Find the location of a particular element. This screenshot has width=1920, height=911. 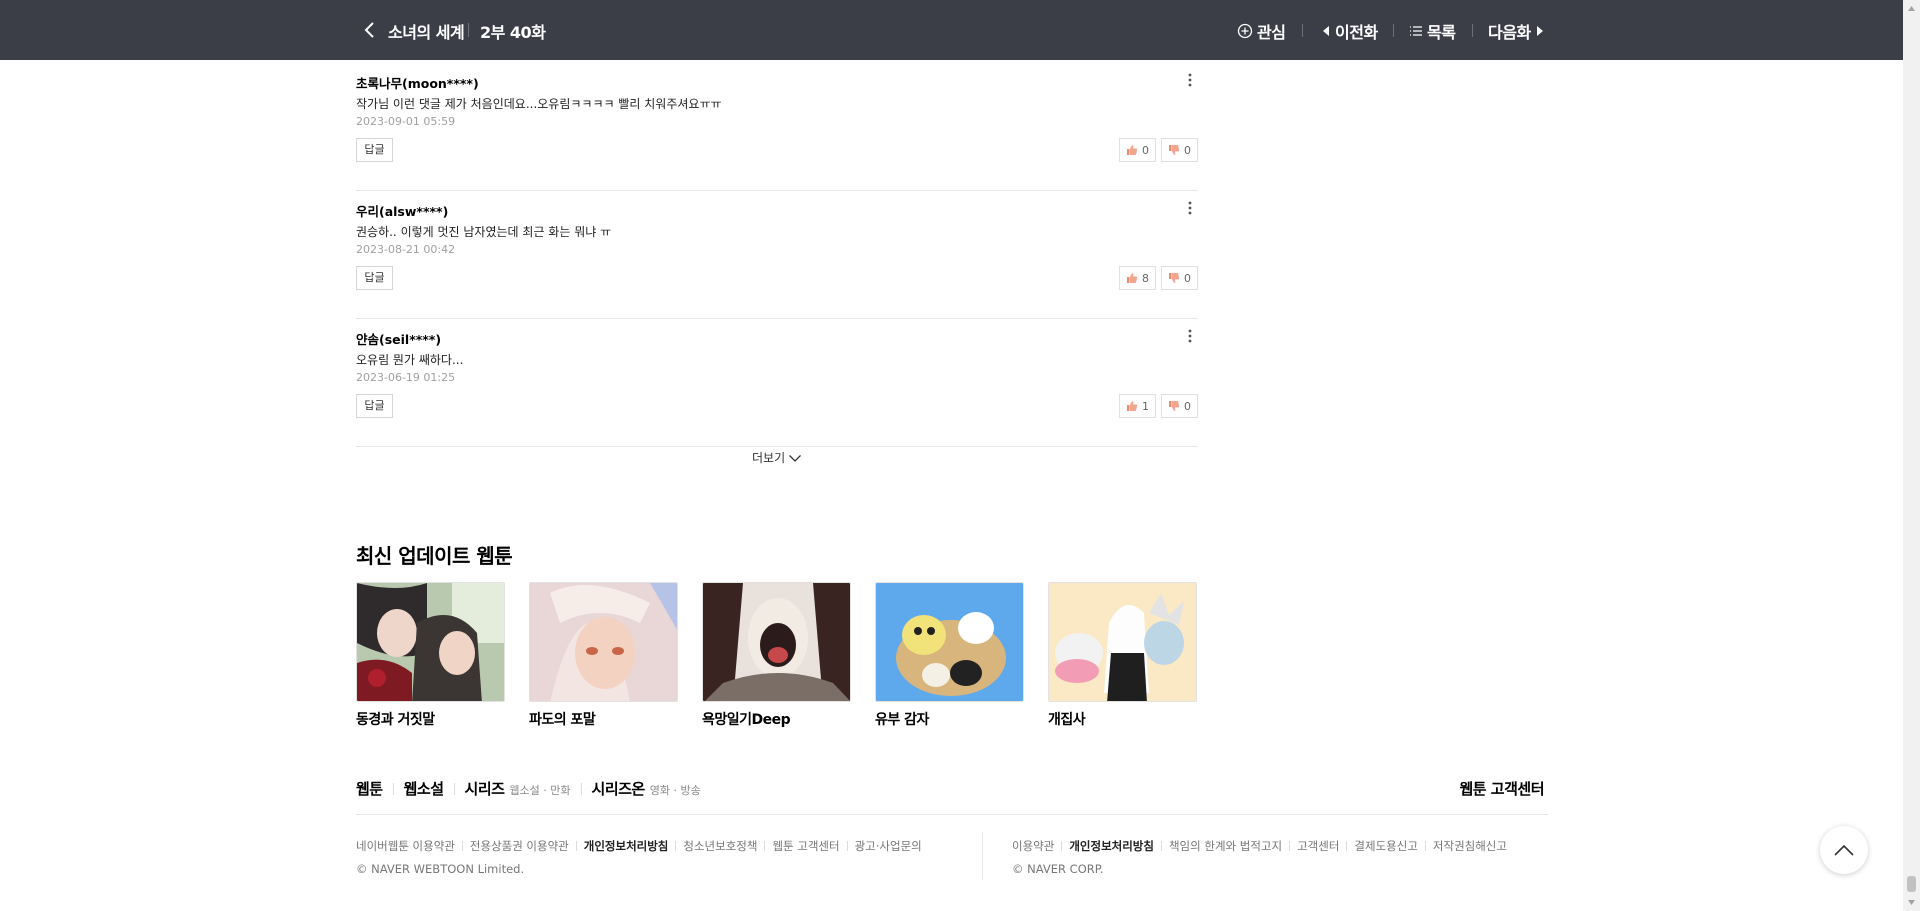

comment-date: 2023-09-01 05:59 is located at coordinates (406, 121).